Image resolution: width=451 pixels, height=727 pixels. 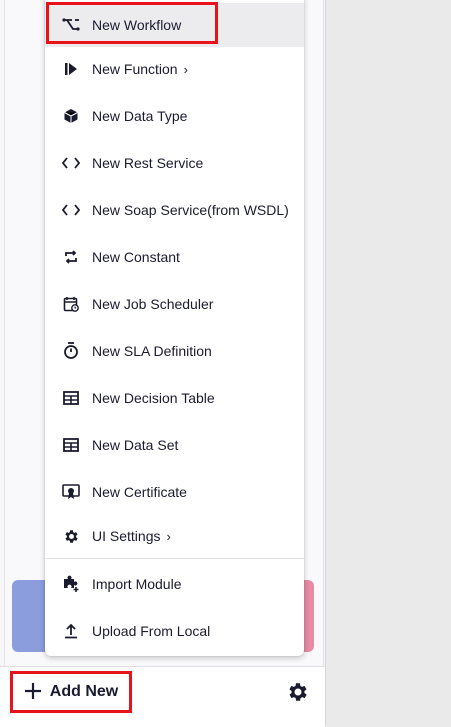 I want to click on menu-item-new-workflow: New Workflow, so click(x=174, y=25).